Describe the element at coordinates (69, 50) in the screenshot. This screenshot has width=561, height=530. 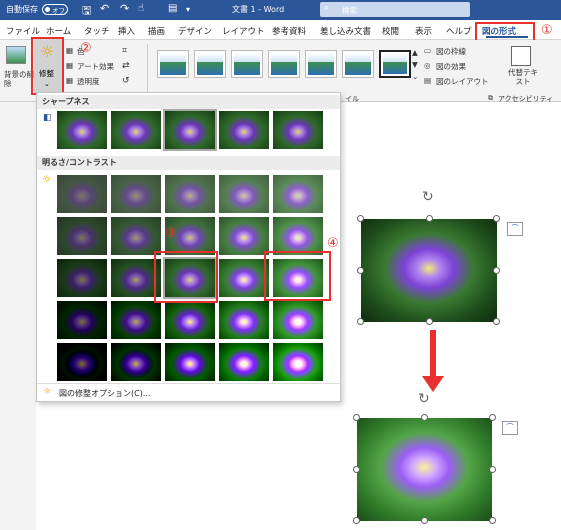
I see `color-icon: ▦` at that location.